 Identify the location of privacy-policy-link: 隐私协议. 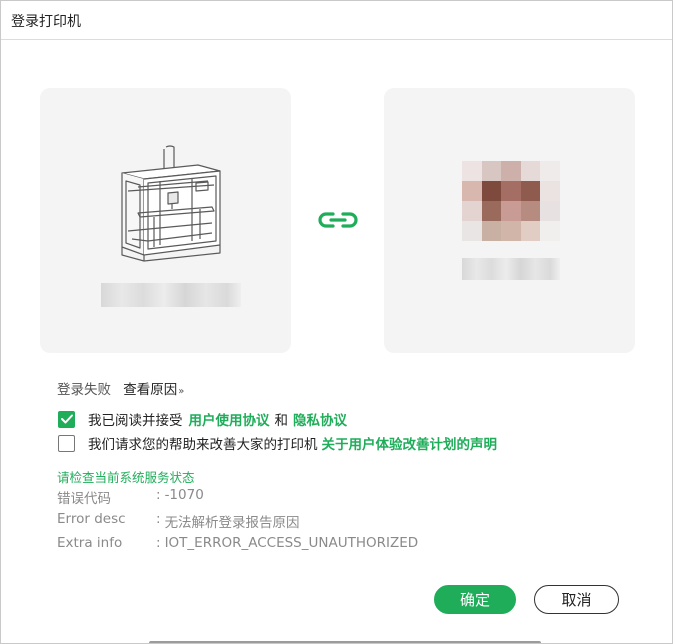
(320, 419).